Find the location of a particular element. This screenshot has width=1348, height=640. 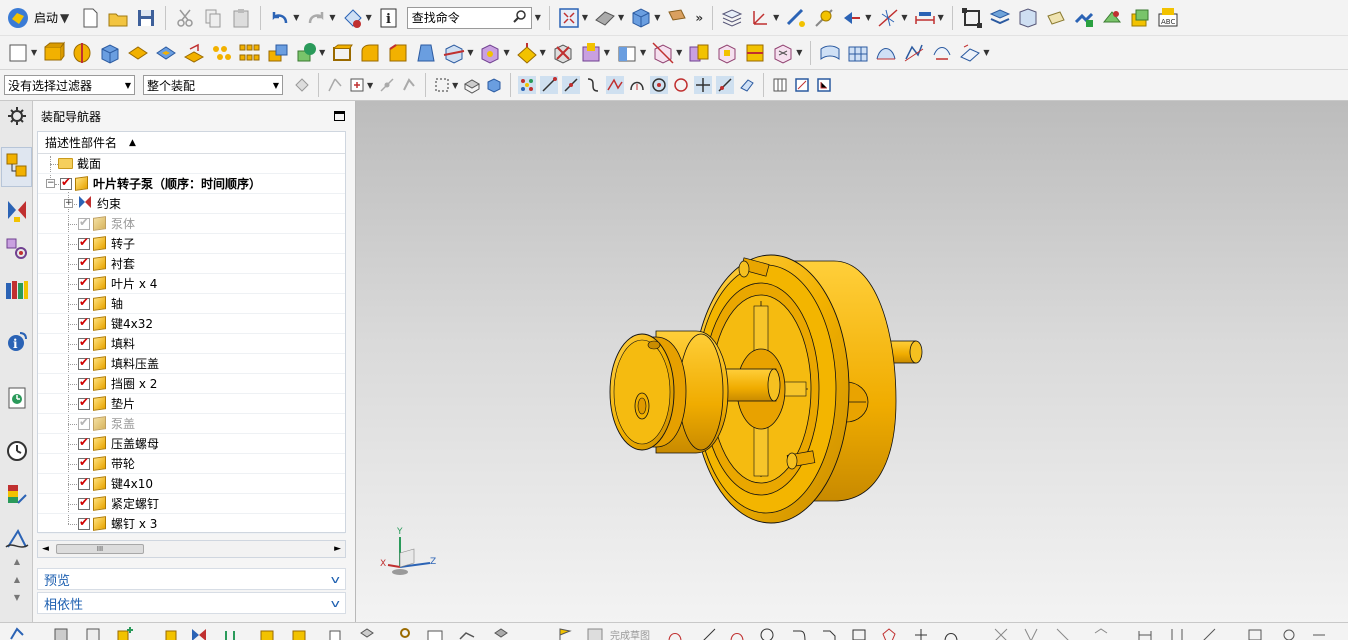

boss-icon is located at coordinates (527, 53).